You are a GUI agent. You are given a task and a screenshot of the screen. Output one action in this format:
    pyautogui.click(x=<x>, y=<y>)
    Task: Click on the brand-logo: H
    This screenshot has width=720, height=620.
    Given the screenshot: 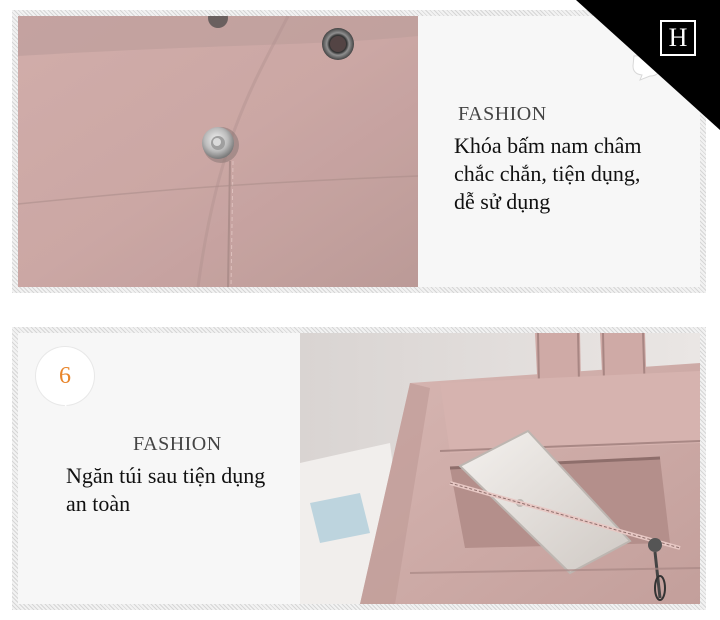 What is the action you would take?
    pyautogui.click(x=678, y=38)
    